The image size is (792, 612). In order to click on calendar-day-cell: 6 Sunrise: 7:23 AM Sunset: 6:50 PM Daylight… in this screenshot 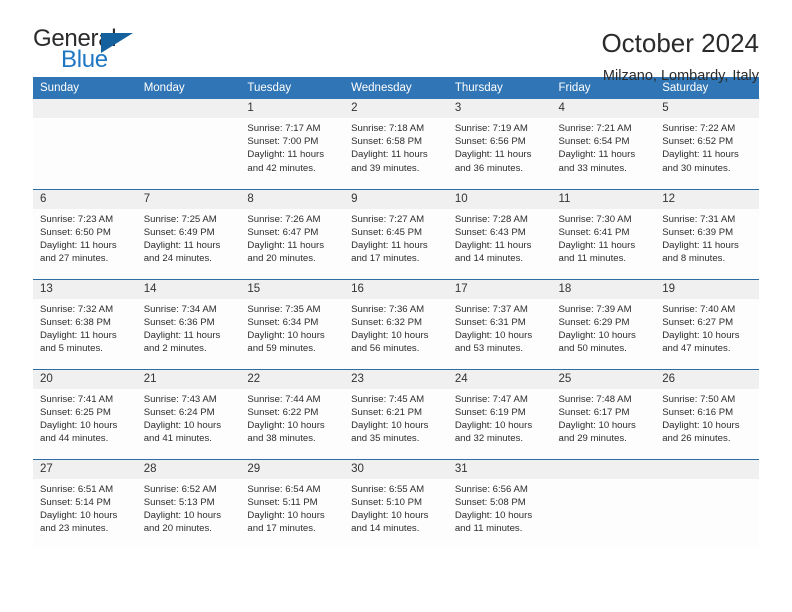, I will do `click(85, 233)`.